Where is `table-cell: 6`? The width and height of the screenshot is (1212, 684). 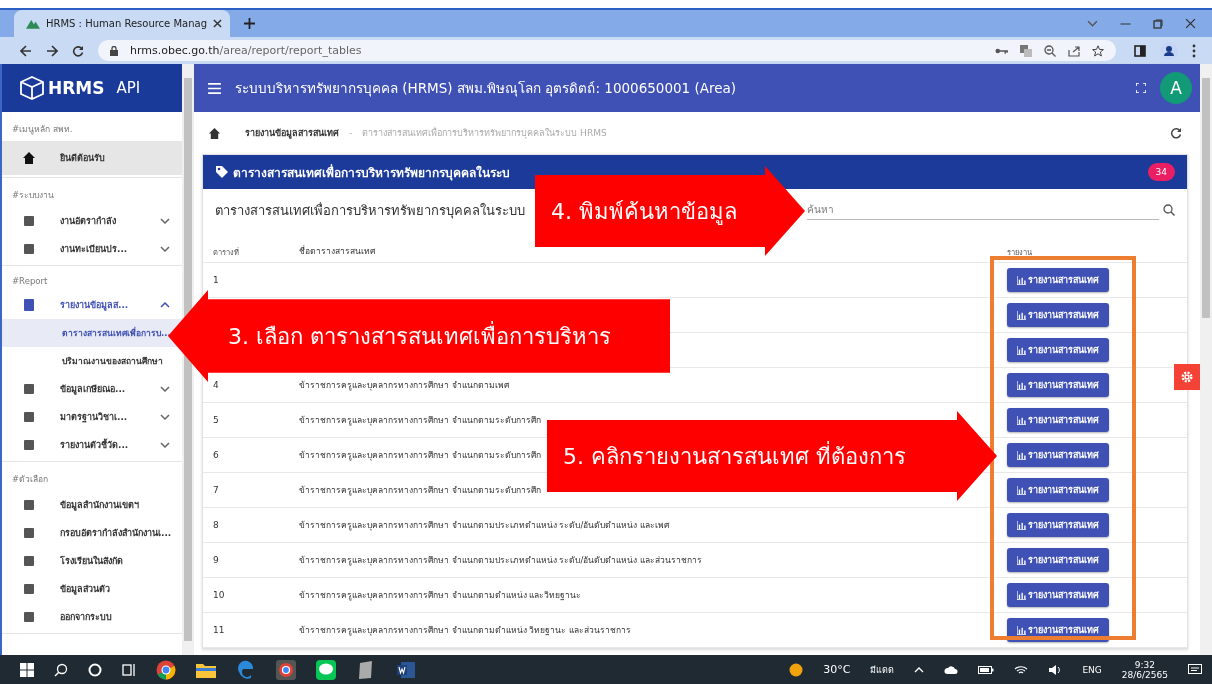
table-cell: 6 is located at coordinates (216, 455).